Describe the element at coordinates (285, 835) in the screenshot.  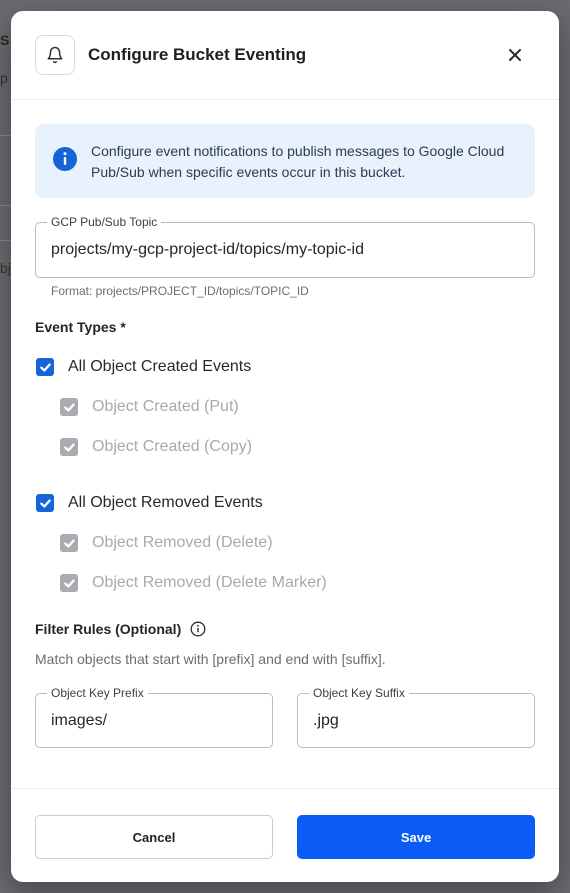
I see `dialog-footer: Cancel Save` at that location.